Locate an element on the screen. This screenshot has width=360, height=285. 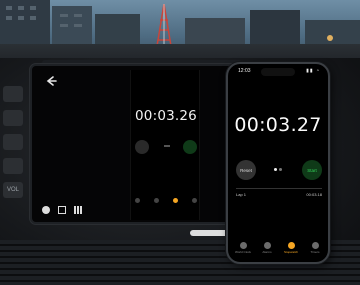
dynamic-island is located at coordinates (278, 72).